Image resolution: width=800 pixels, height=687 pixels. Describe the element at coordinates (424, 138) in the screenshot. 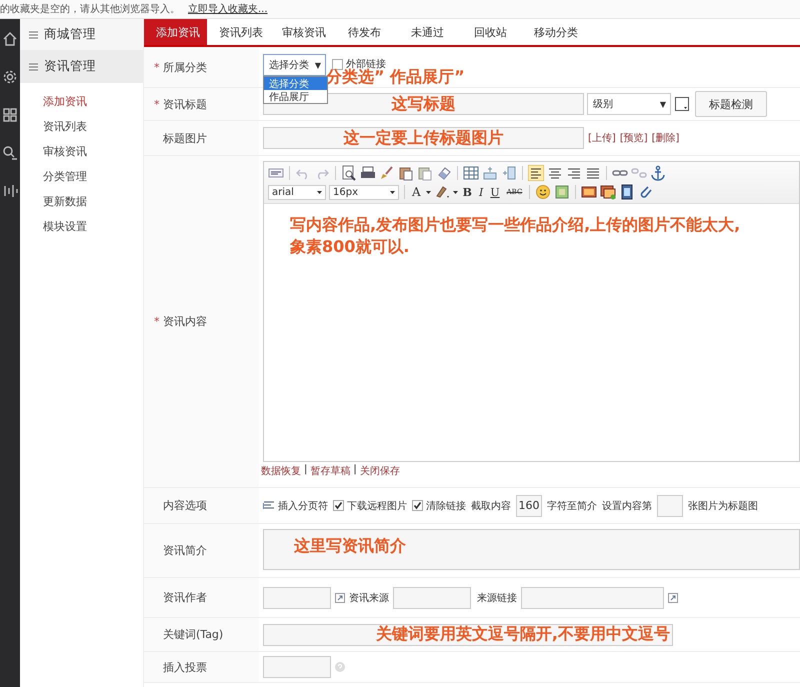

I see `annotation-text: 这一定要上传标题图片` at that location.